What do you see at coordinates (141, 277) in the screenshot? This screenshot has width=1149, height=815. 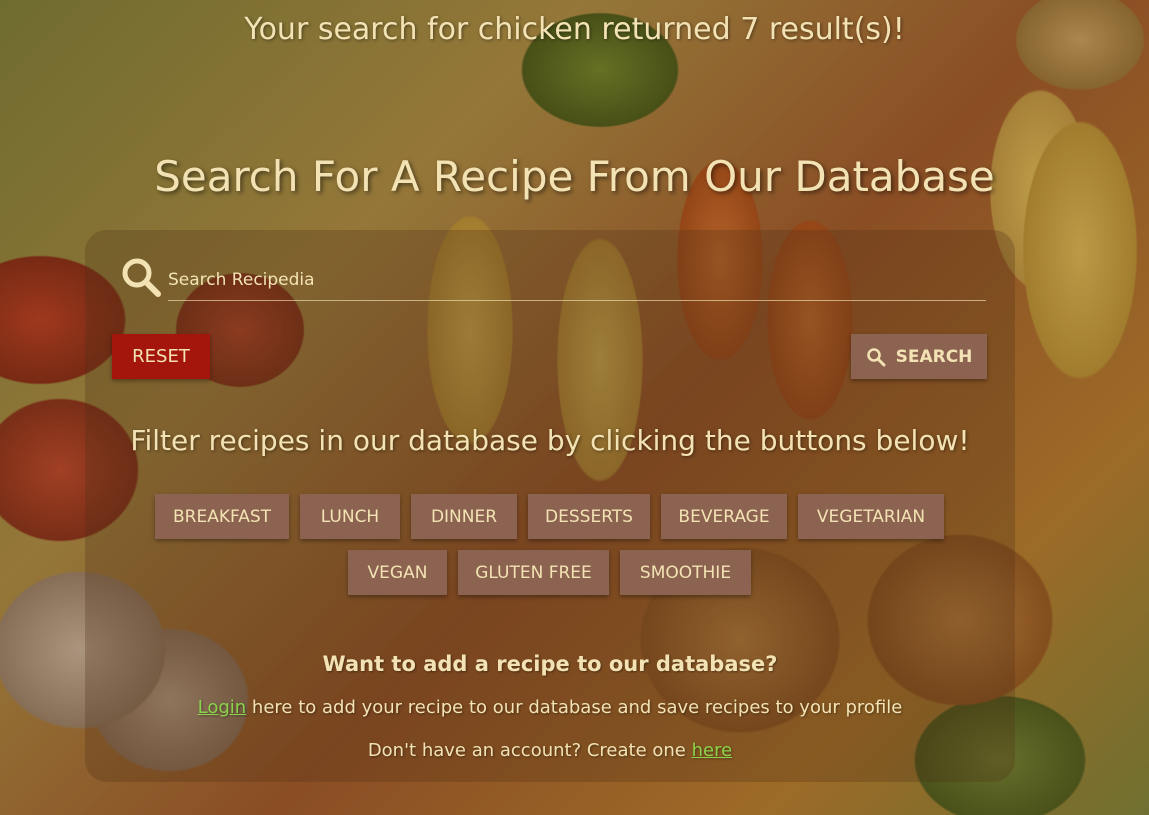 I see `search-icon` at bounding box center [141, 277].